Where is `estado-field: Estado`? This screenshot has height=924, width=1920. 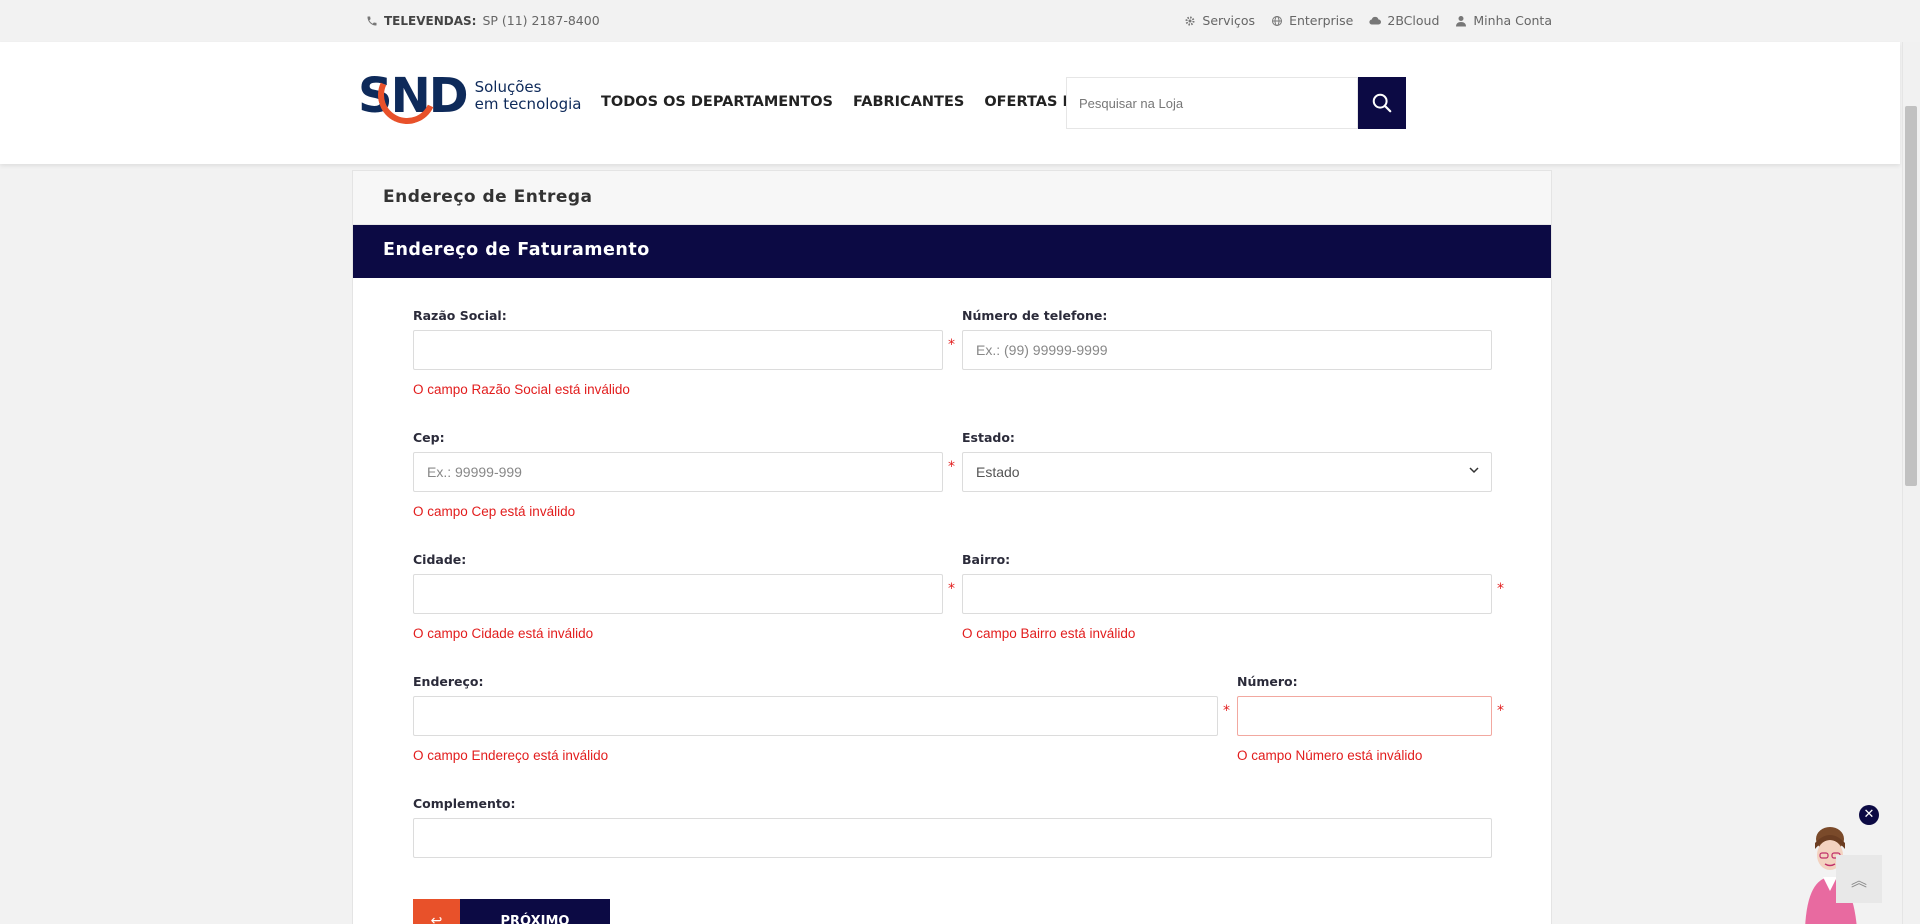 estado-field: Estado is located at coordinates (1227, 461).